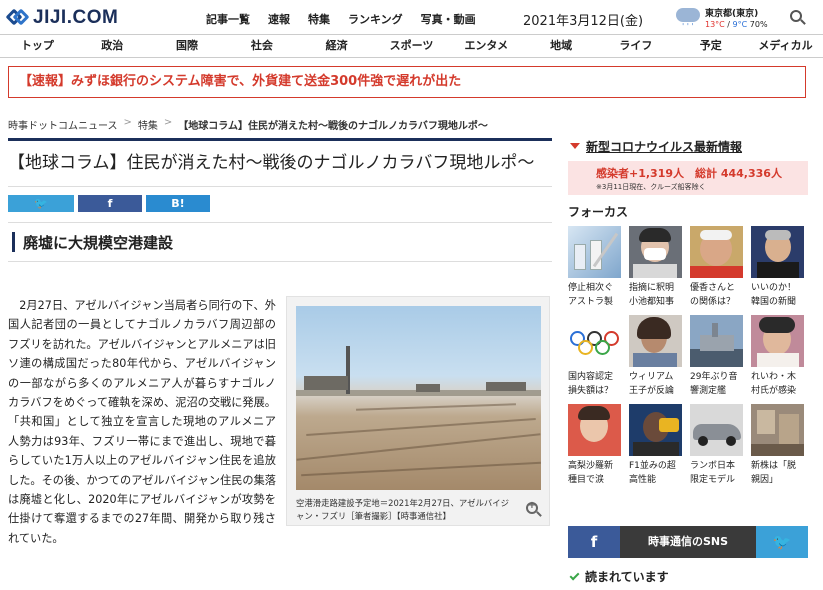 This screenshot has width=823, height=590. I want to click on nav-special: 特集, so click(319, 19).